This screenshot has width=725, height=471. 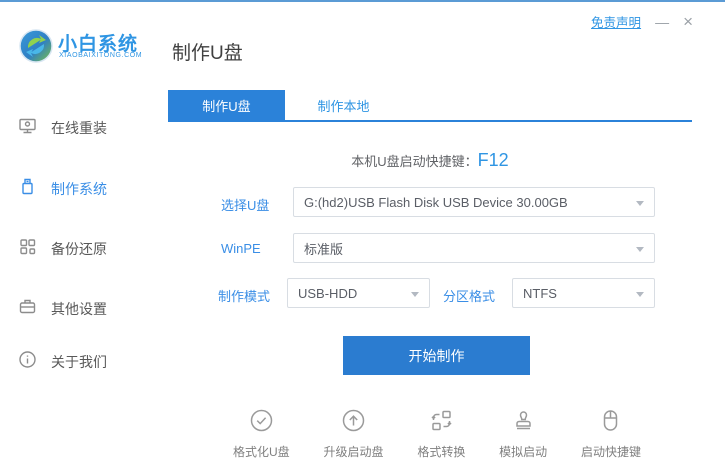 What do you see at coordinates (79, 249) in the screenshot?
I see `sidebar-item-label: 备份还原` at bounding box center [79, 249].